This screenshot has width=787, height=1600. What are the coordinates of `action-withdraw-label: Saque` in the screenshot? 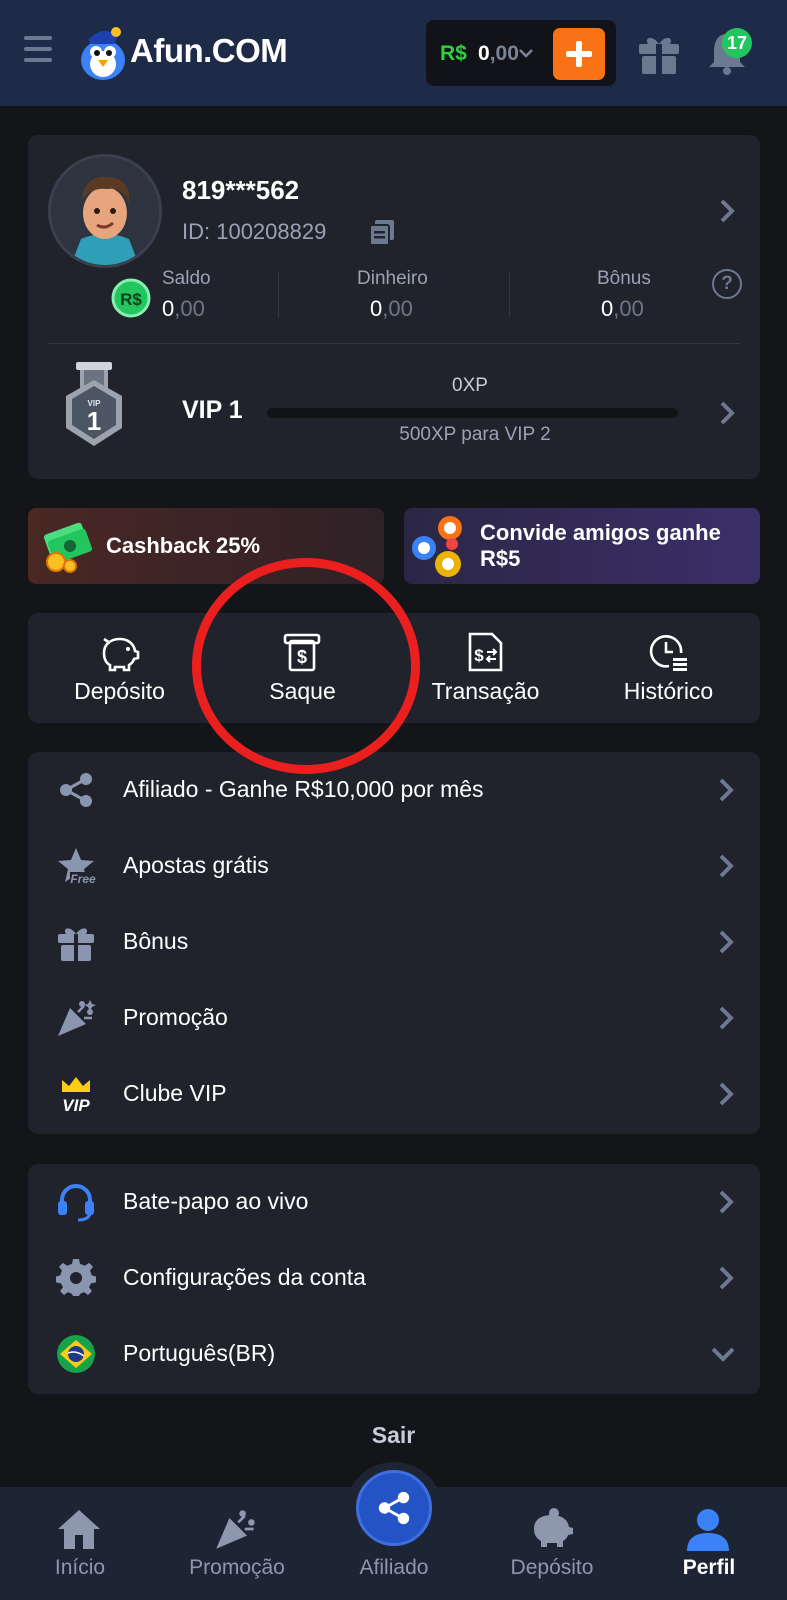 It's located at (302, 691).